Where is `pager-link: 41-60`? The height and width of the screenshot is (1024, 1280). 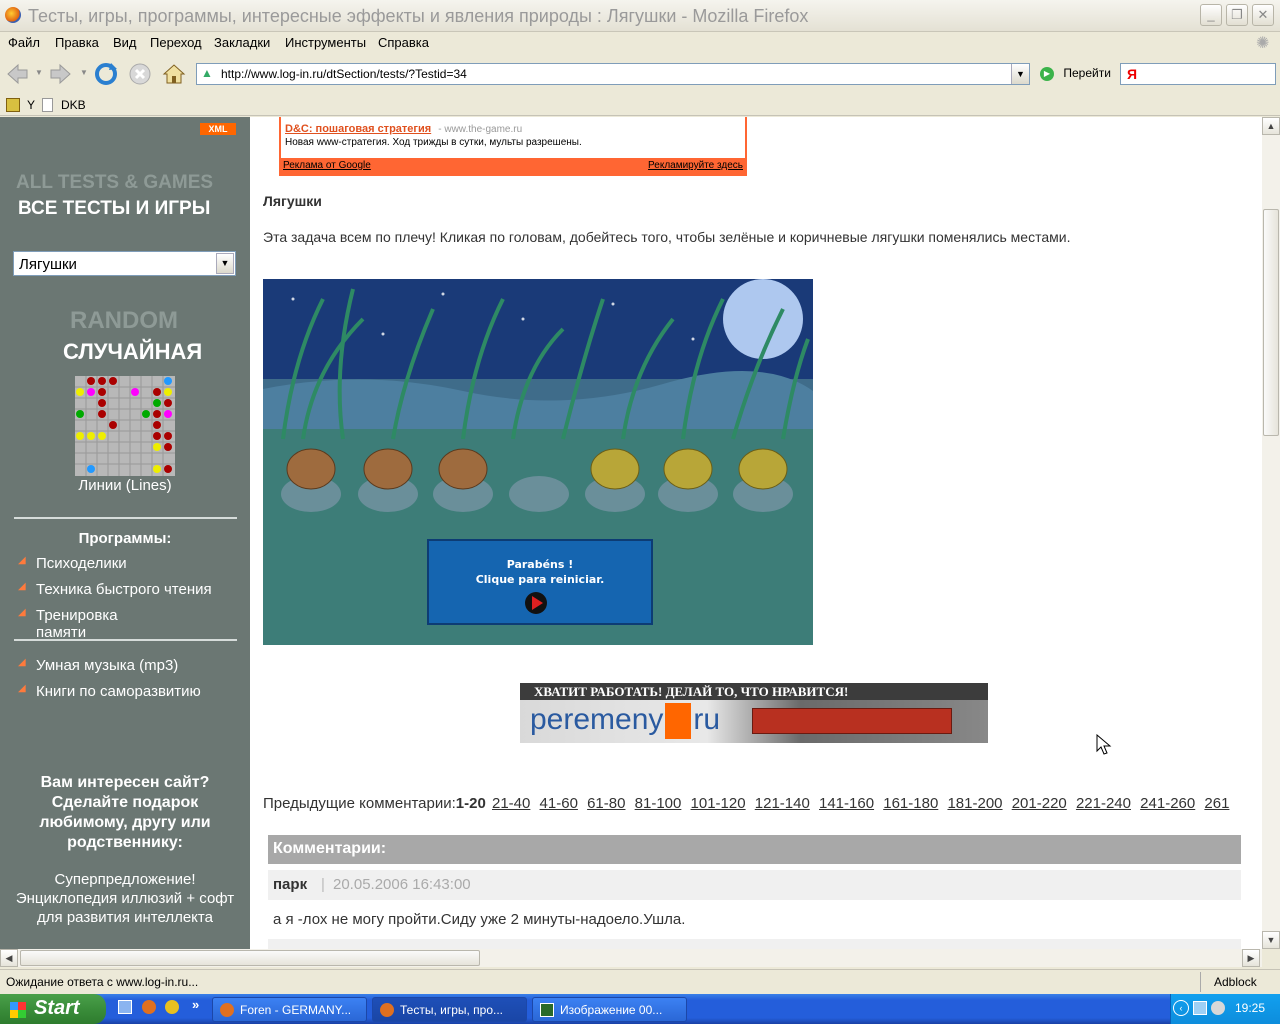 pager-link: 41-60 is located at coordinates (559, 803).